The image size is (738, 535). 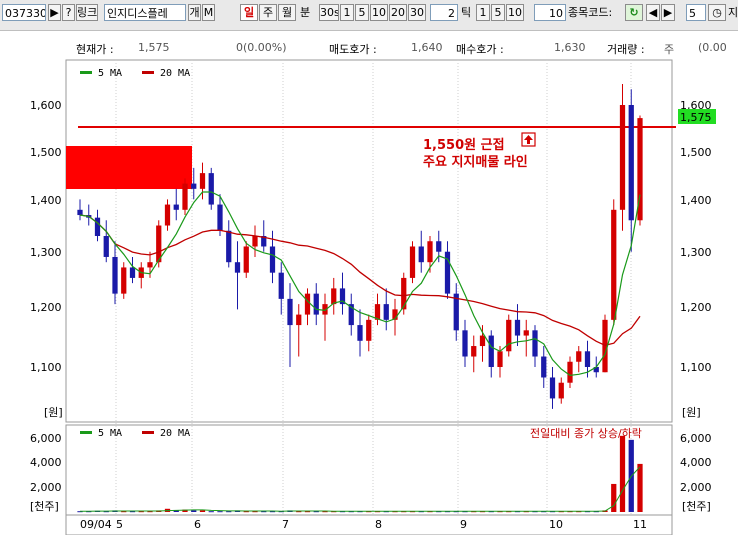 What do you see at coordinates (129, 167) in the screenshot?
I see `resistance-box` at bounding box center [129, 167].